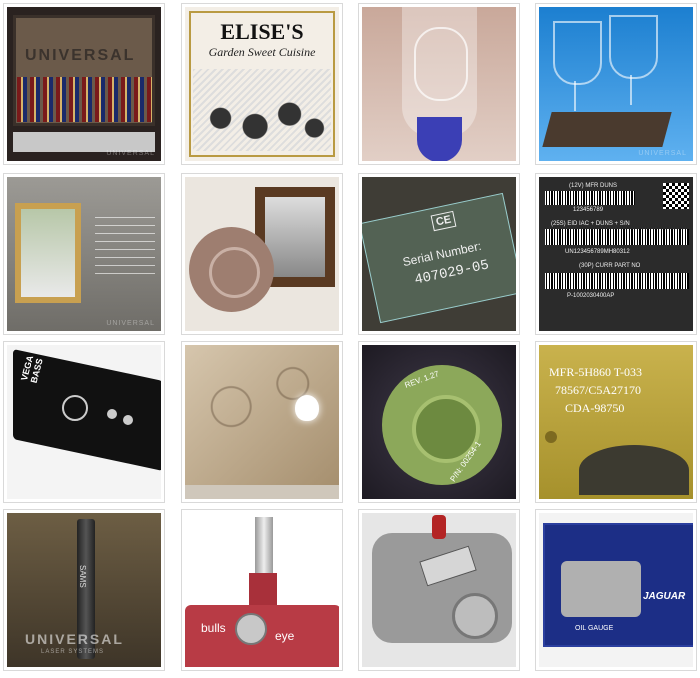 The image size is (700, 678). What do you see at coordinates (307, 408) in the screenshot?
I see `apple-logo-icon` at bounding box center [307, 408].